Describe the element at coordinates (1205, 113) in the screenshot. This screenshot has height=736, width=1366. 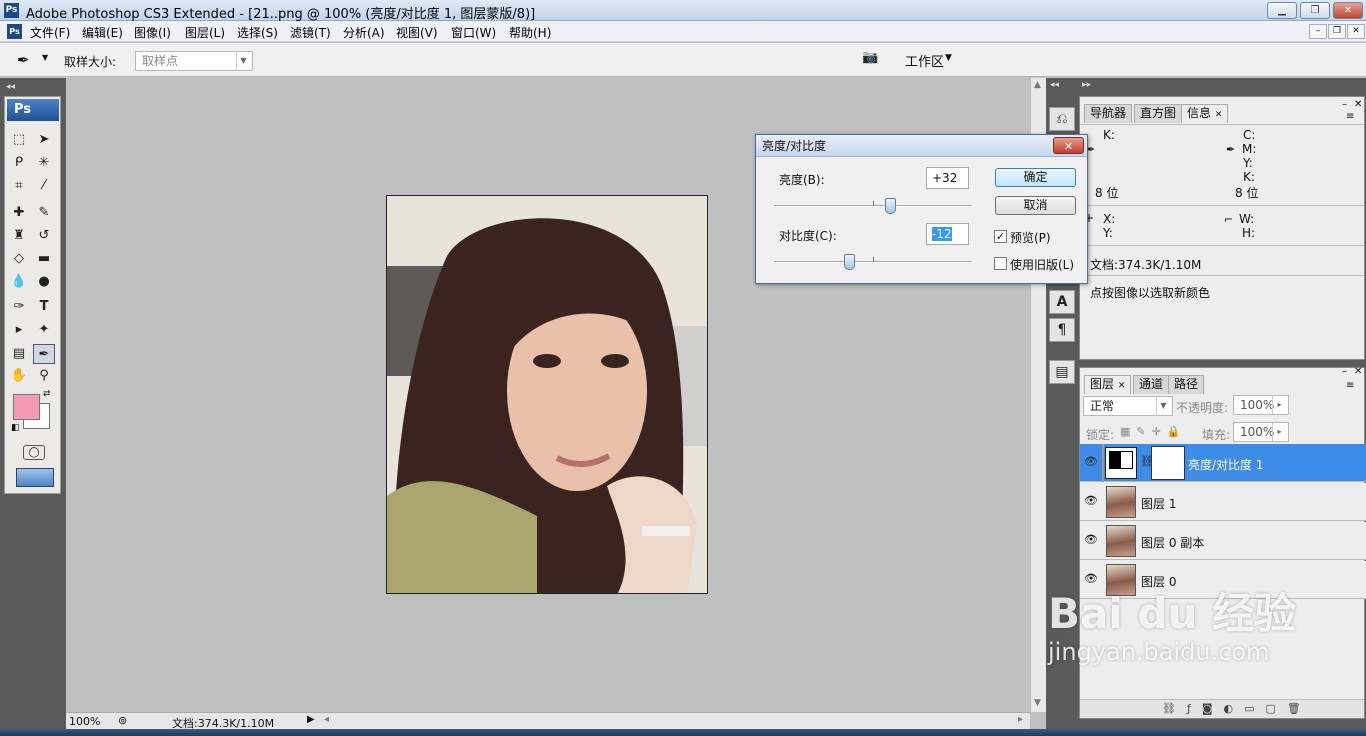
I see `tab-info: 信息 ✕` at that location.